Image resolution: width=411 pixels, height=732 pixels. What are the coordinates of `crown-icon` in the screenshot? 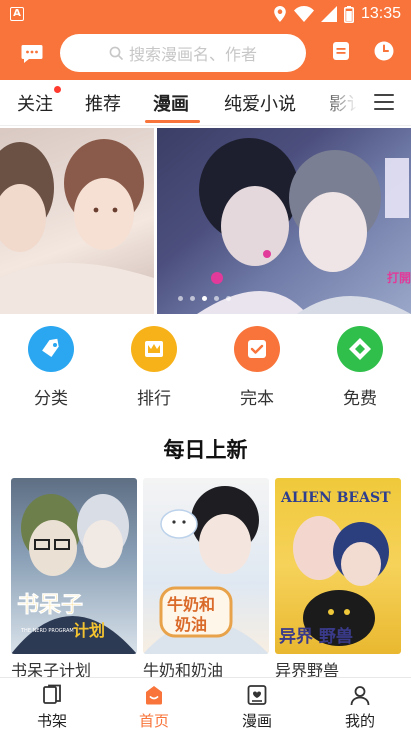 It's located at (154, 349).